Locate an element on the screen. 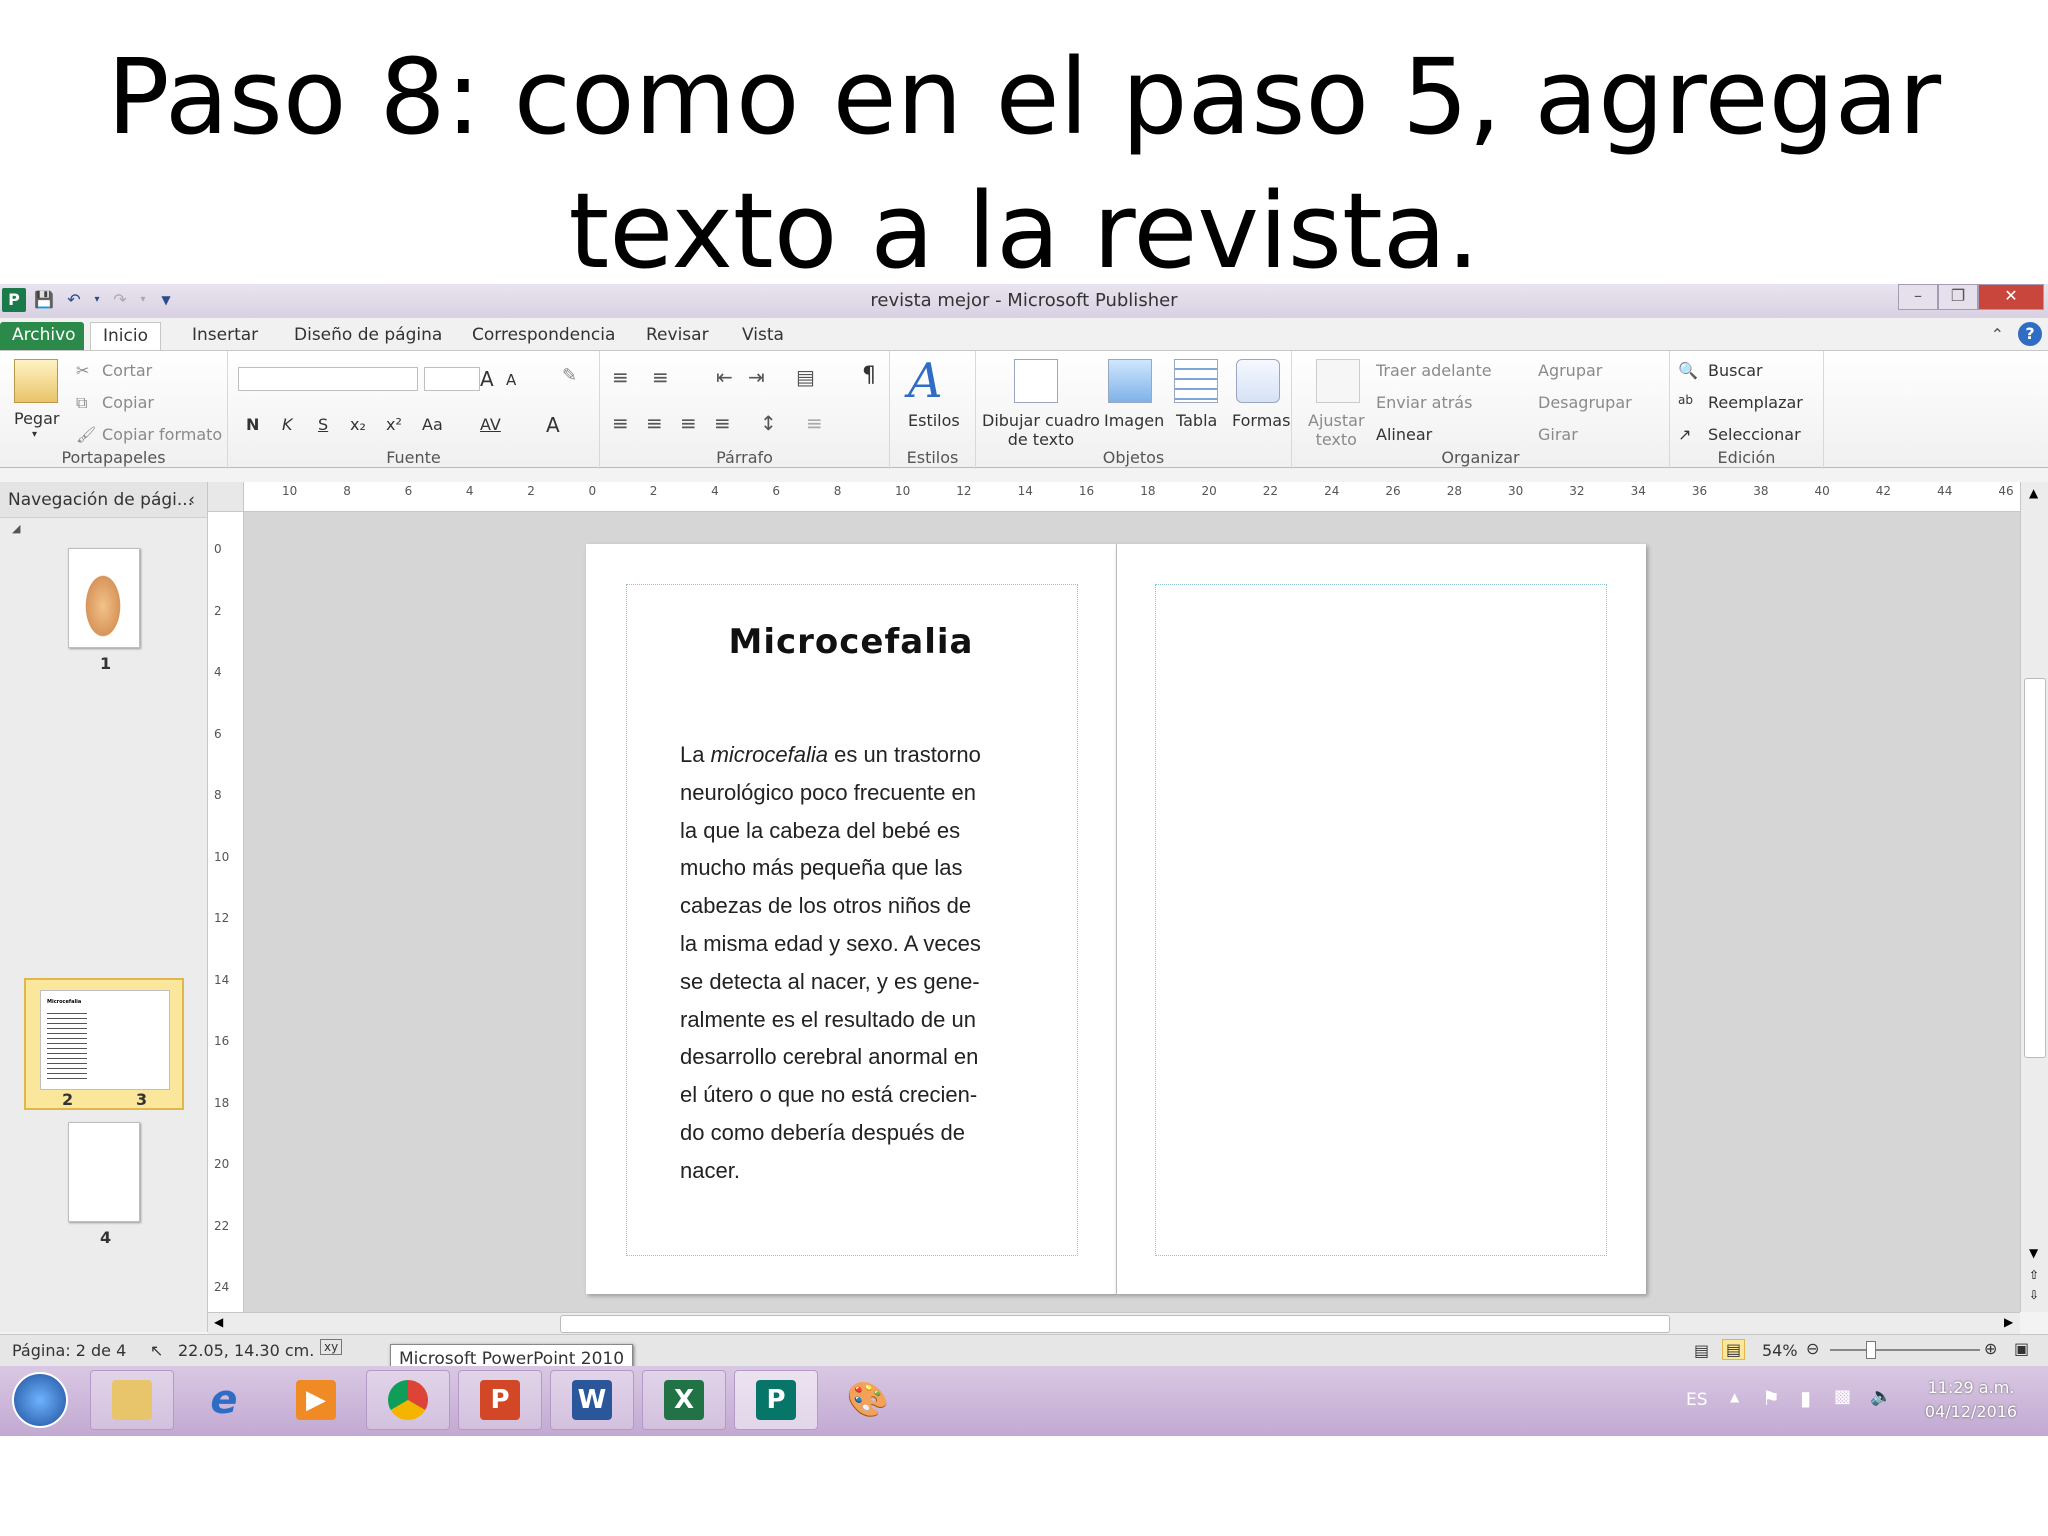 The width and height of the screenshot is (2048, 1536). replace-button: Reemplazar is located at coordinates (1755, 402).